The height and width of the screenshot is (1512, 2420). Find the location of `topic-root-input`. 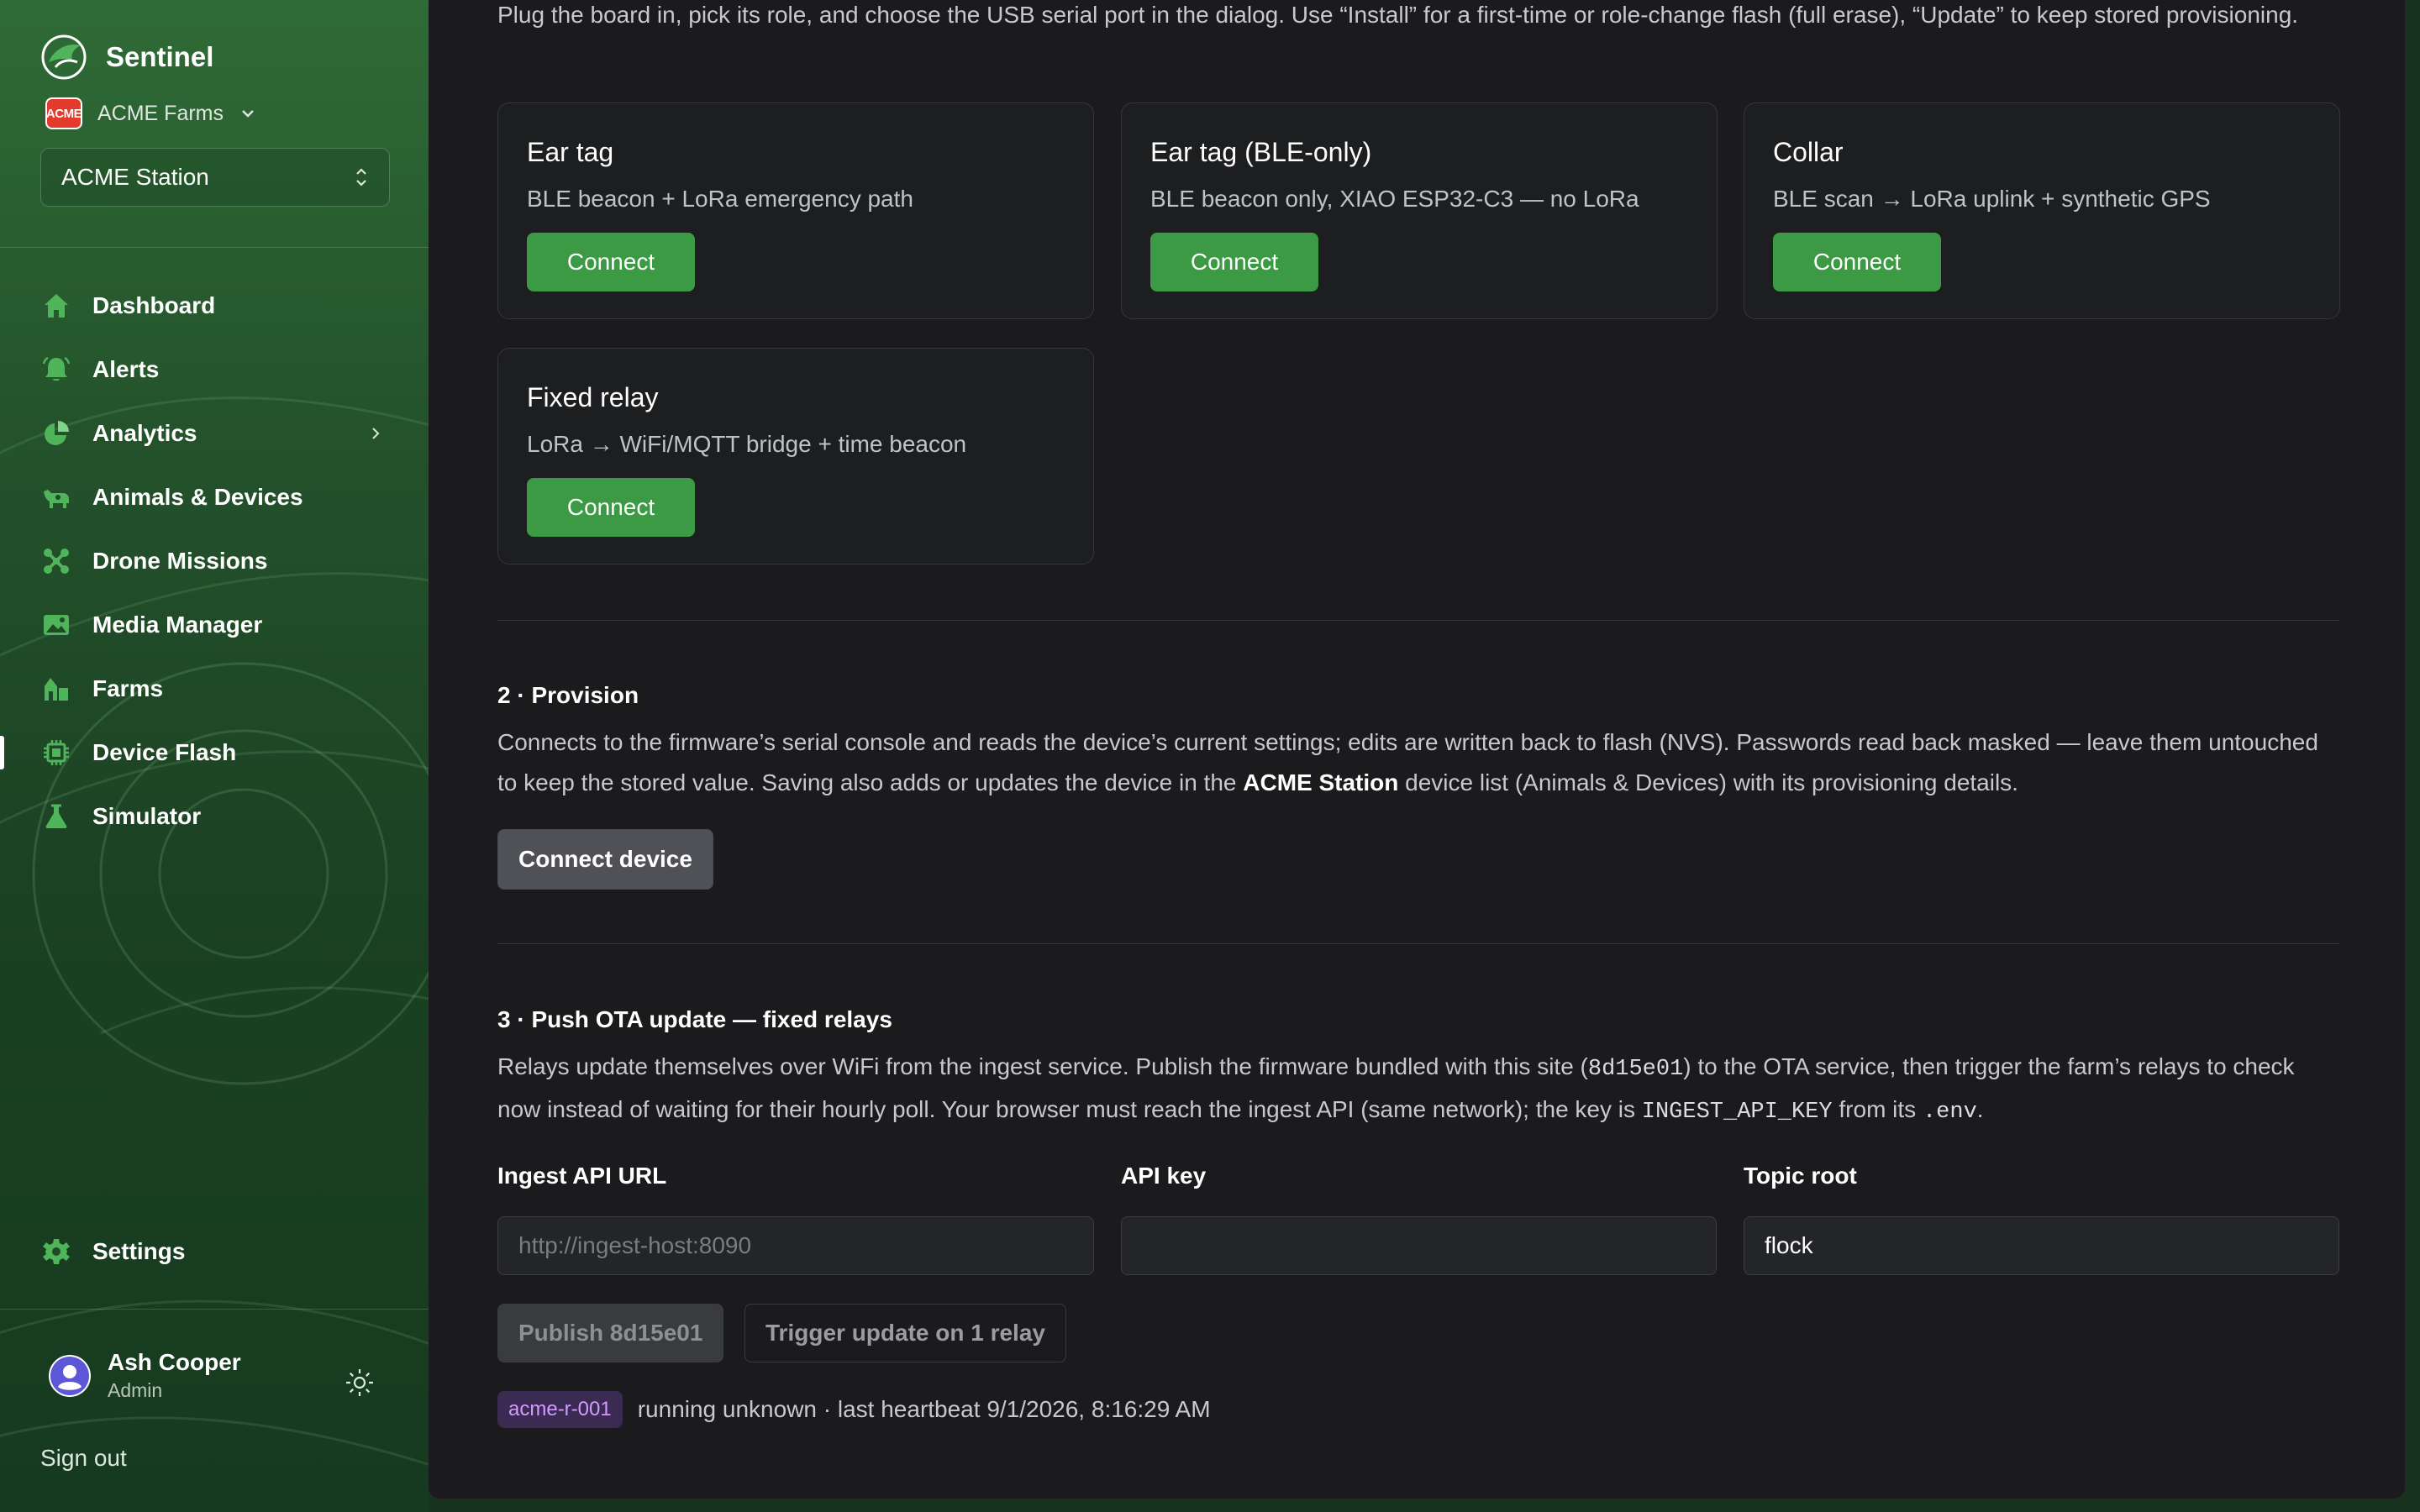

topic-root-input is located at coordinates (2042, 1245).